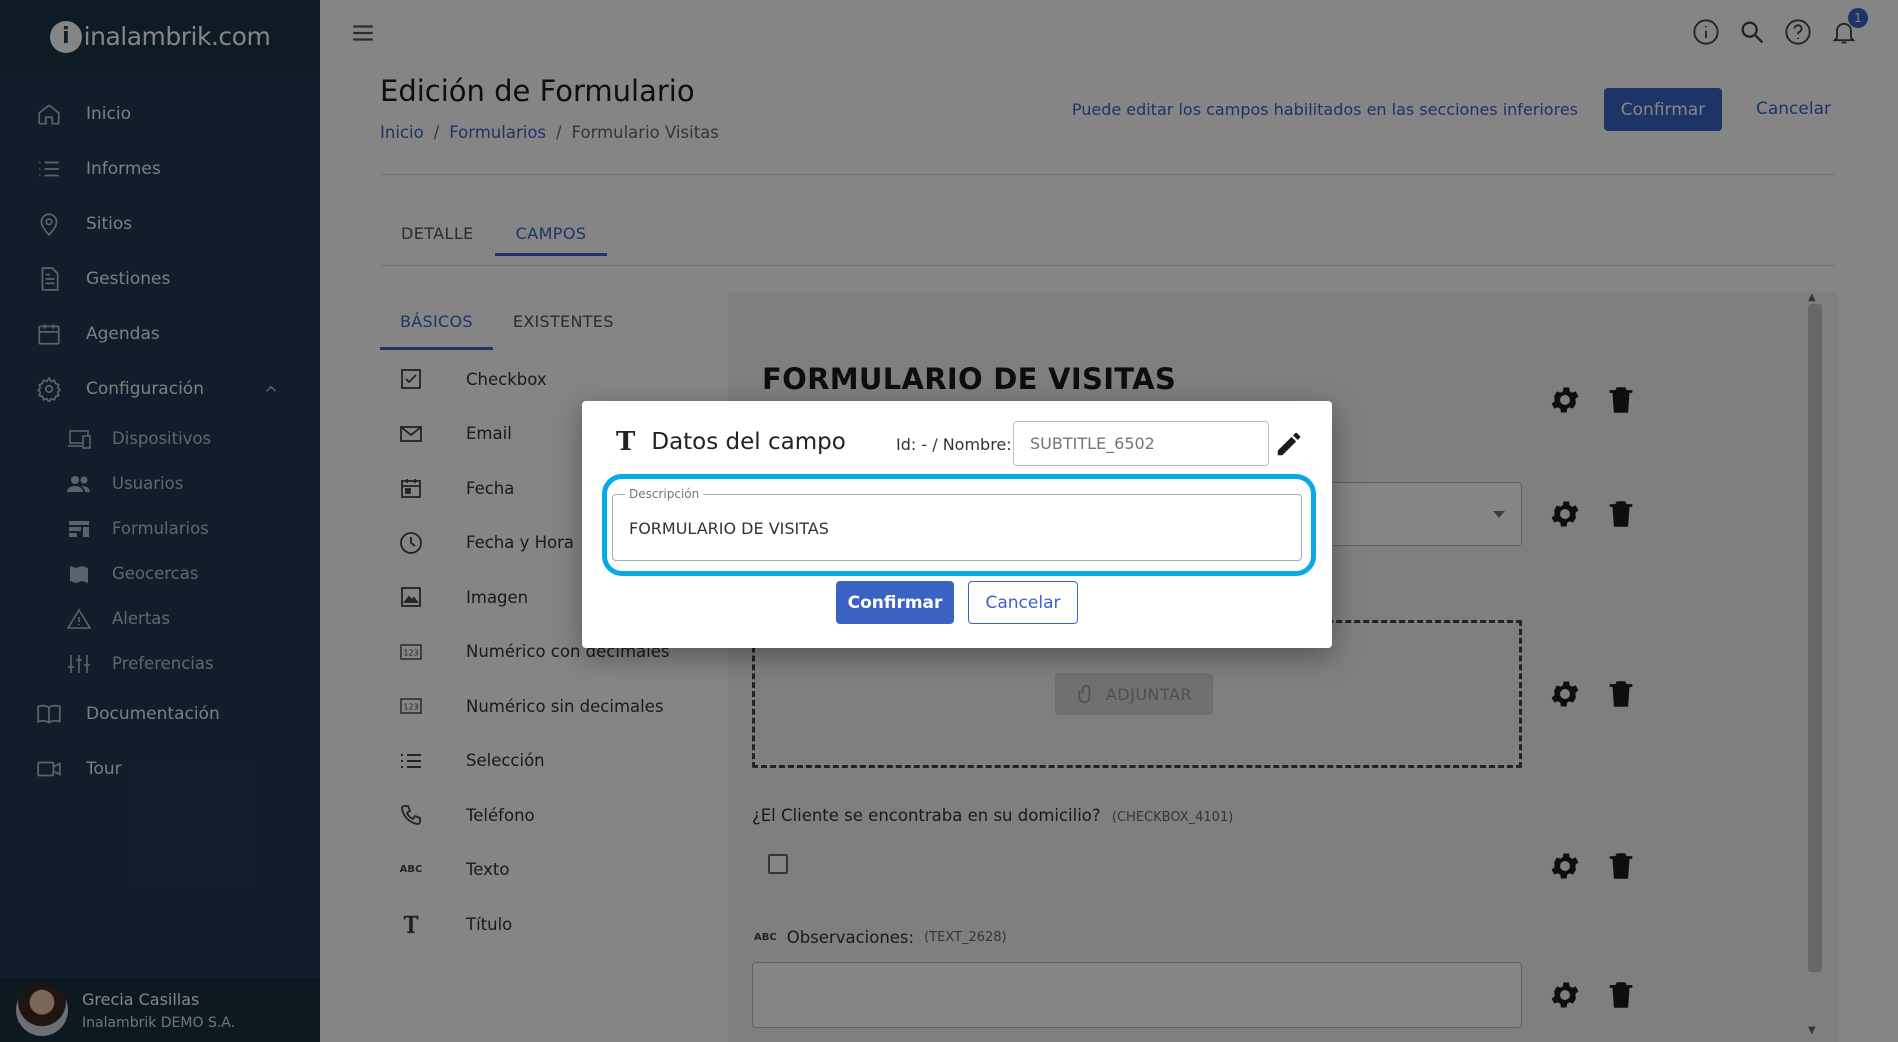 The image size is (1898, 1042). I want to click on dialog-header: T Datos del campo, so click(731, 442).